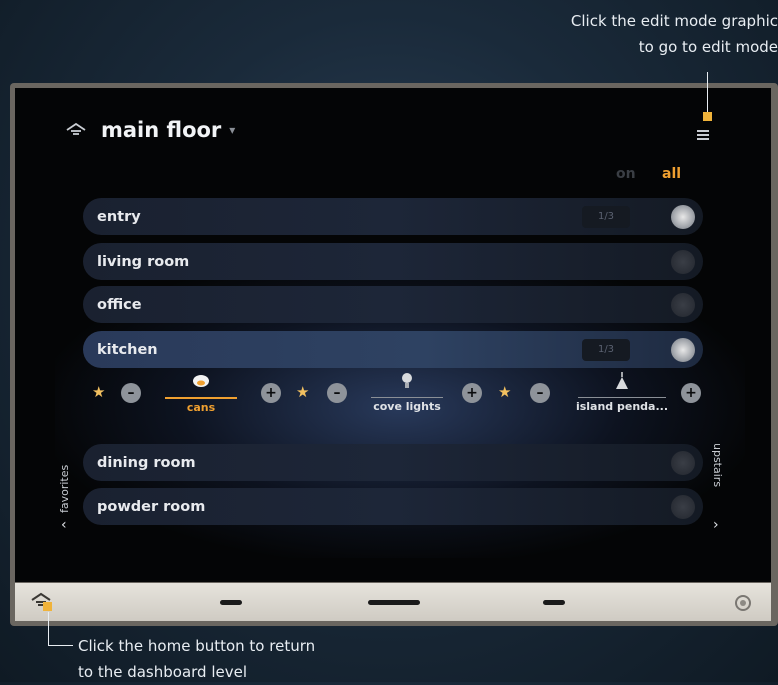  What do you see at coordinates (201, 392) in the screenshot?
I see `load-cans: cans` at bounding box center [201, 392].